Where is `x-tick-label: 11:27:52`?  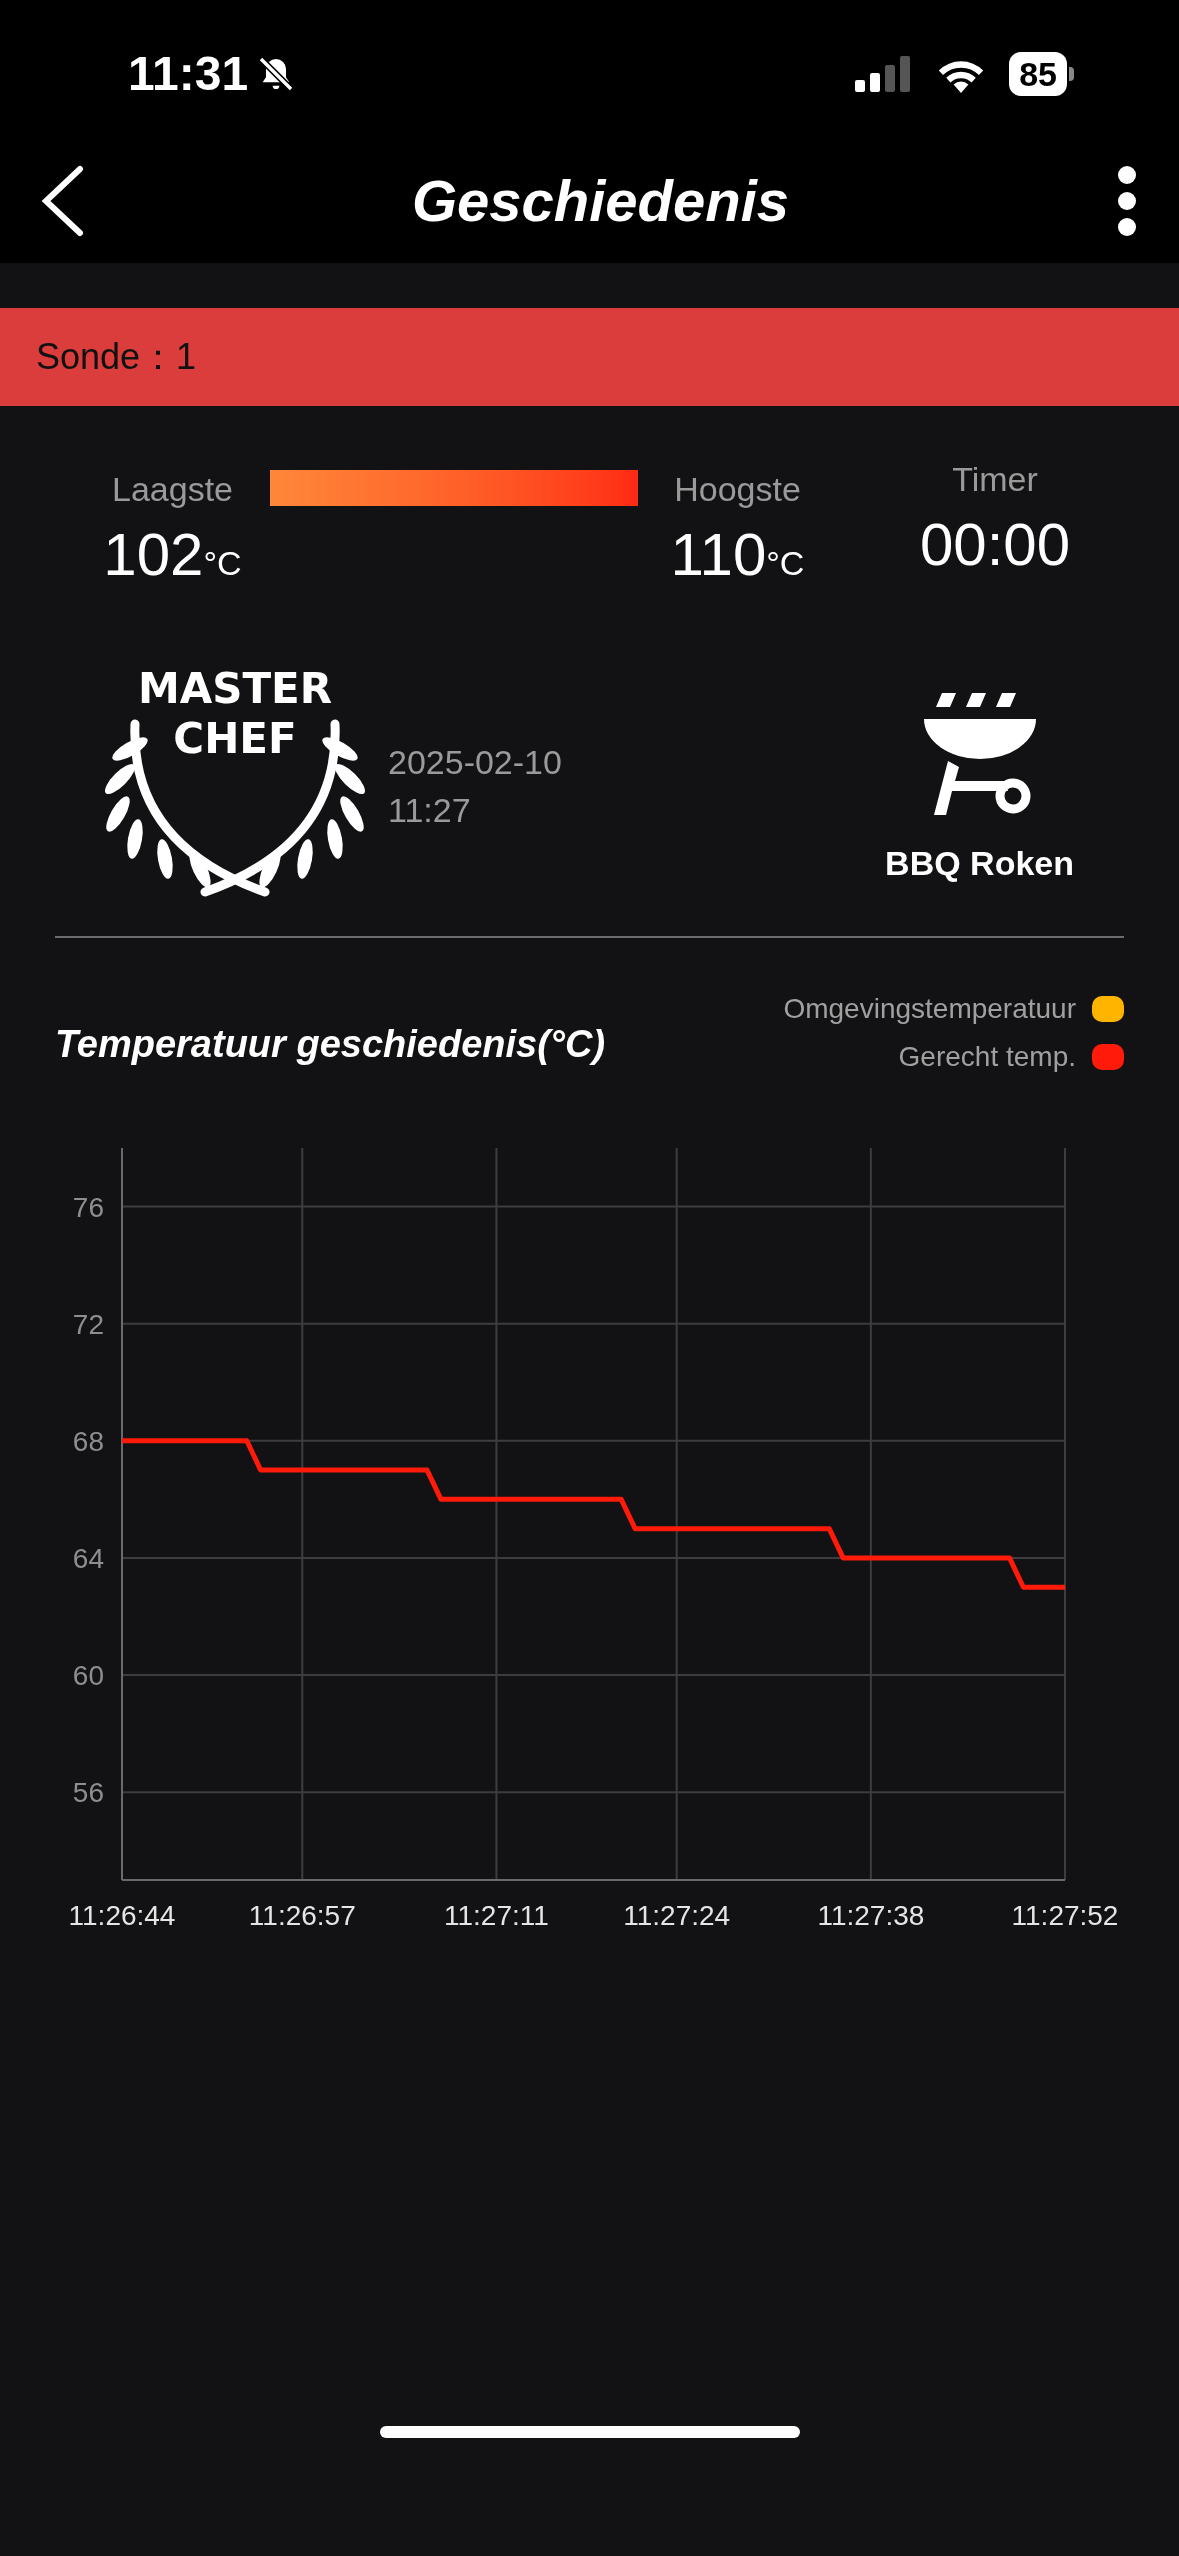 x-tick-label: 11:27:52 is located at coordinates (1065, 1915).